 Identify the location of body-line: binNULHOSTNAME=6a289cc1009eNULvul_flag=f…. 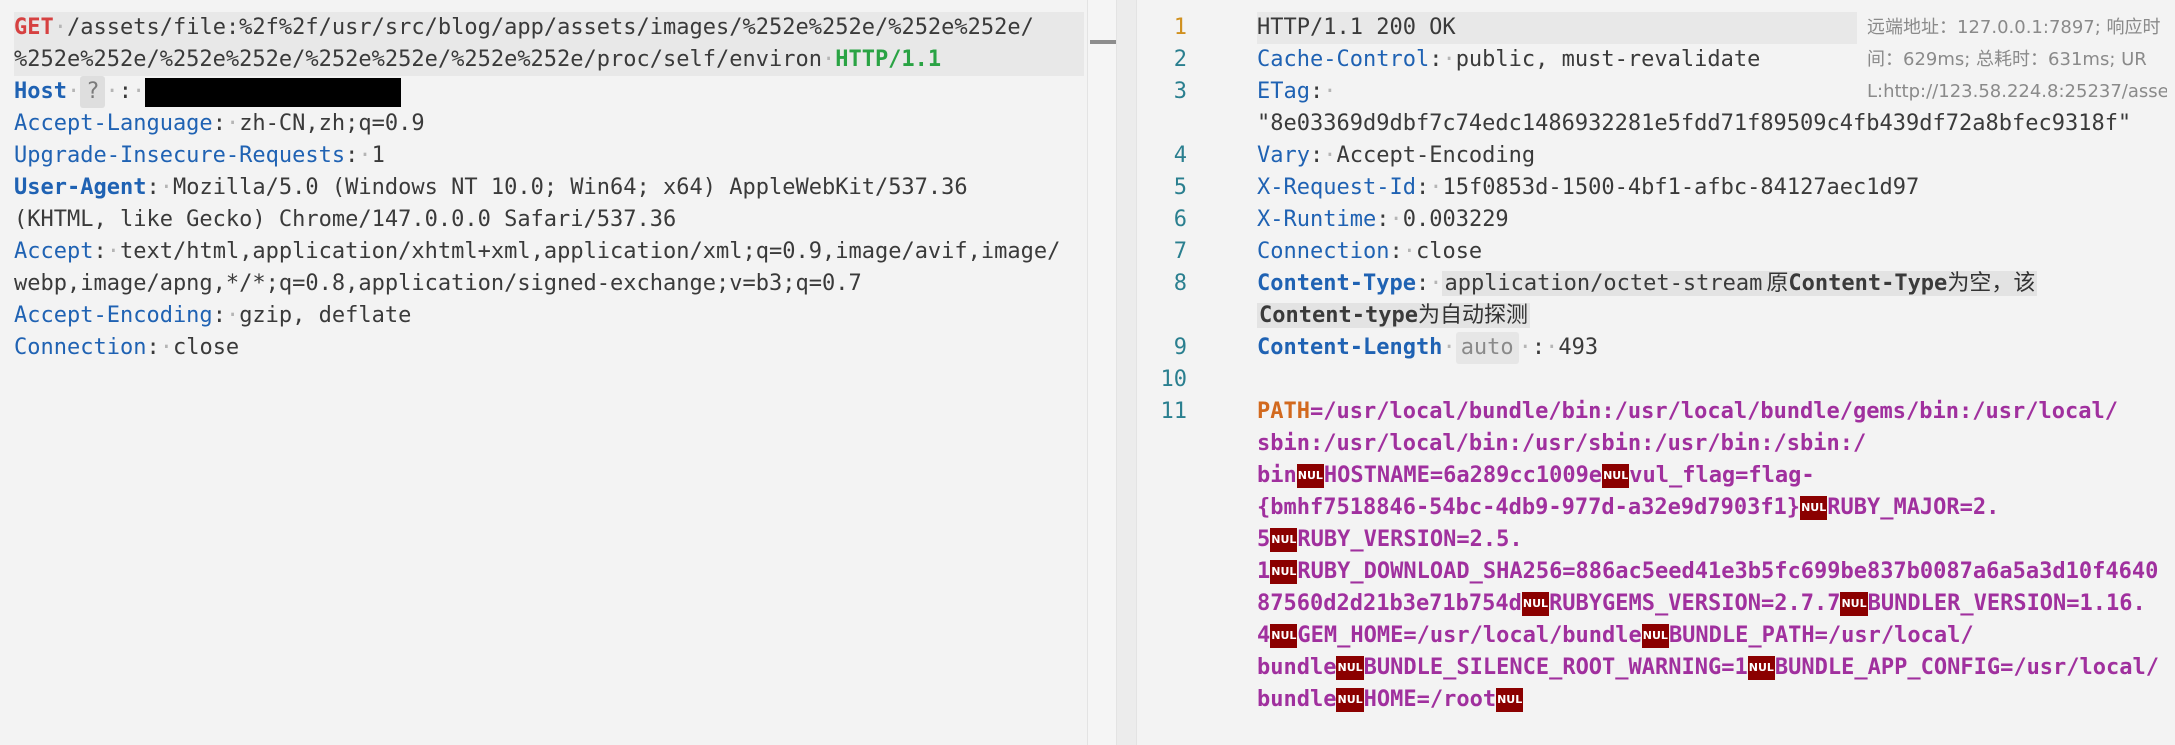
(1536, 476).